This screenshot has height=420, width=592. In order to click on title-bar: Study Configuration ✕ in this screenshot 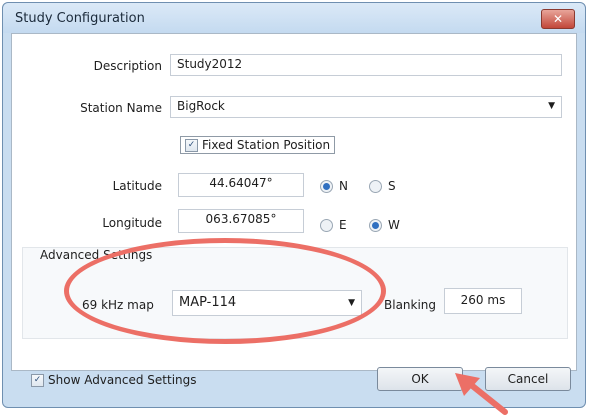, I will do `click(294, 18)`.